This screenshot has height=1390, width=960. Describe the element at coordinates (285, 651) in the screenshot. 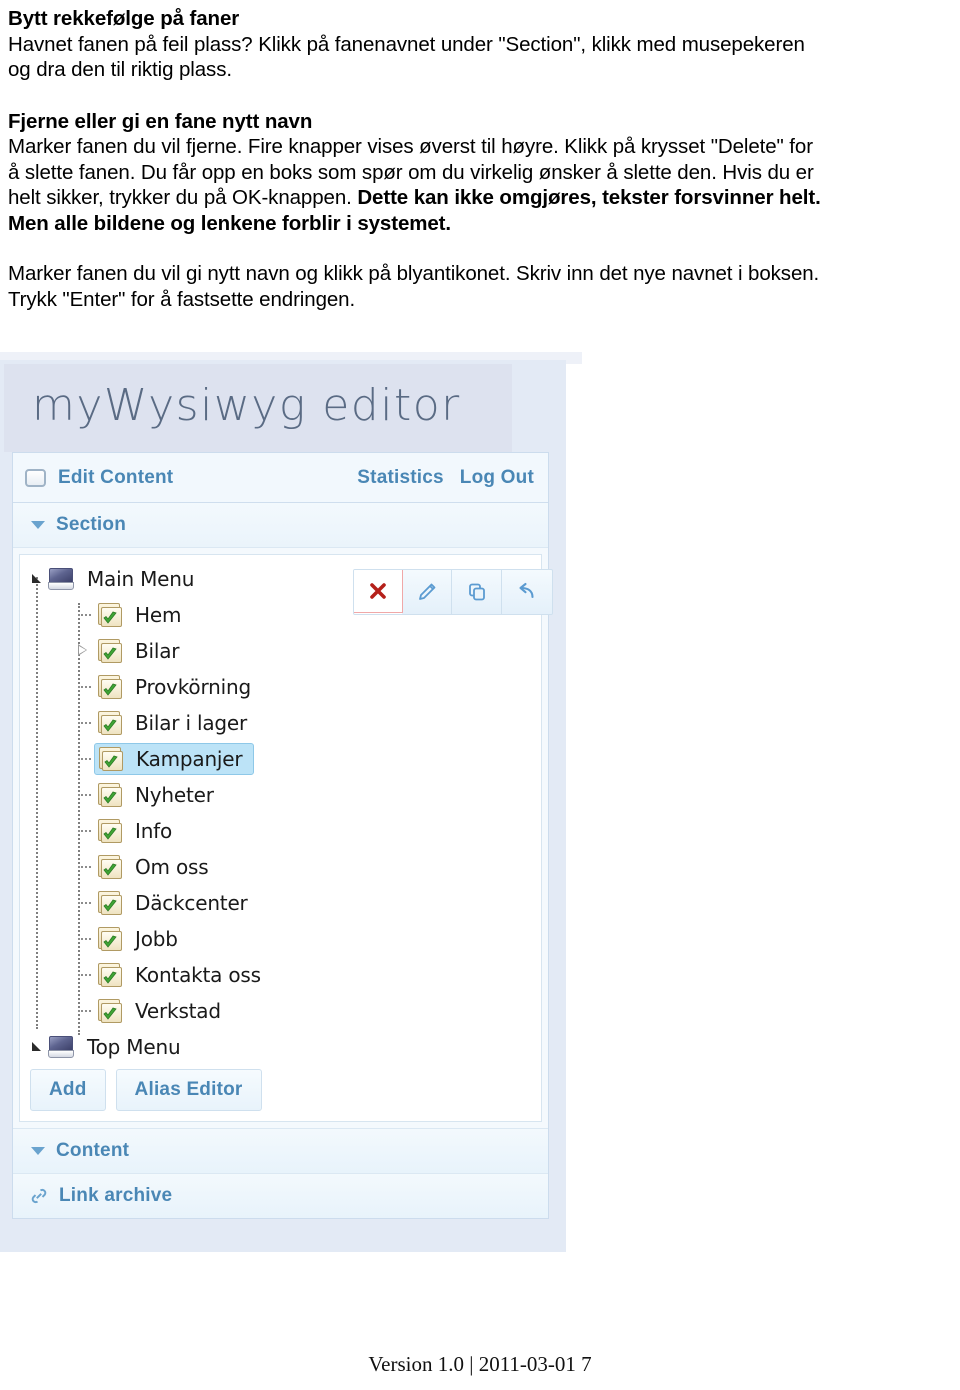

I see `tree-node-bilar: Bilar` at that location.